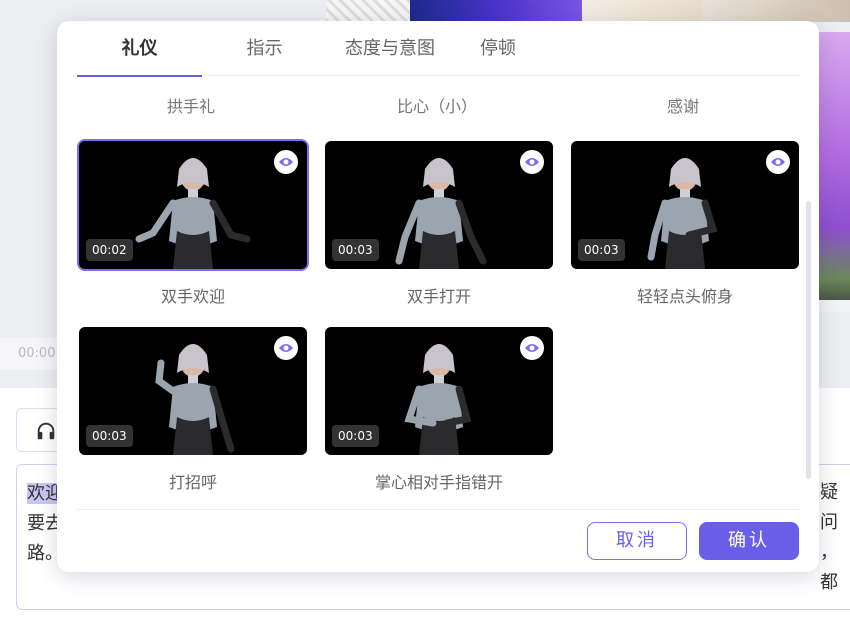  I want to click on stage-preview, so click(834, 172).